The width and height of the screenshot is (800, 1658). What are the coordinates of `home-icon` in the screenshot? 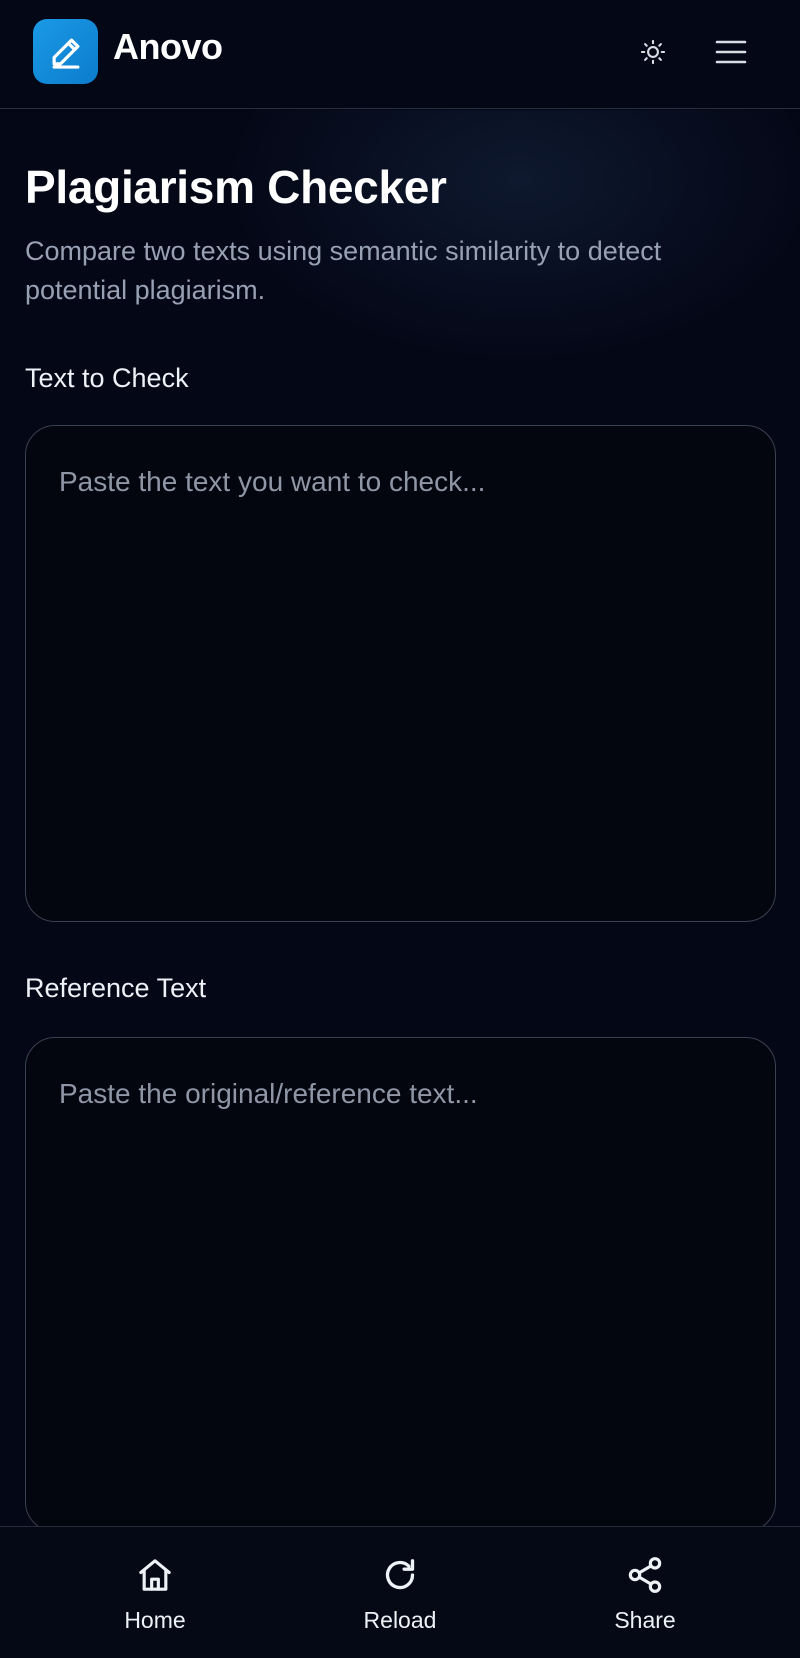 It's located at (155, 1575).